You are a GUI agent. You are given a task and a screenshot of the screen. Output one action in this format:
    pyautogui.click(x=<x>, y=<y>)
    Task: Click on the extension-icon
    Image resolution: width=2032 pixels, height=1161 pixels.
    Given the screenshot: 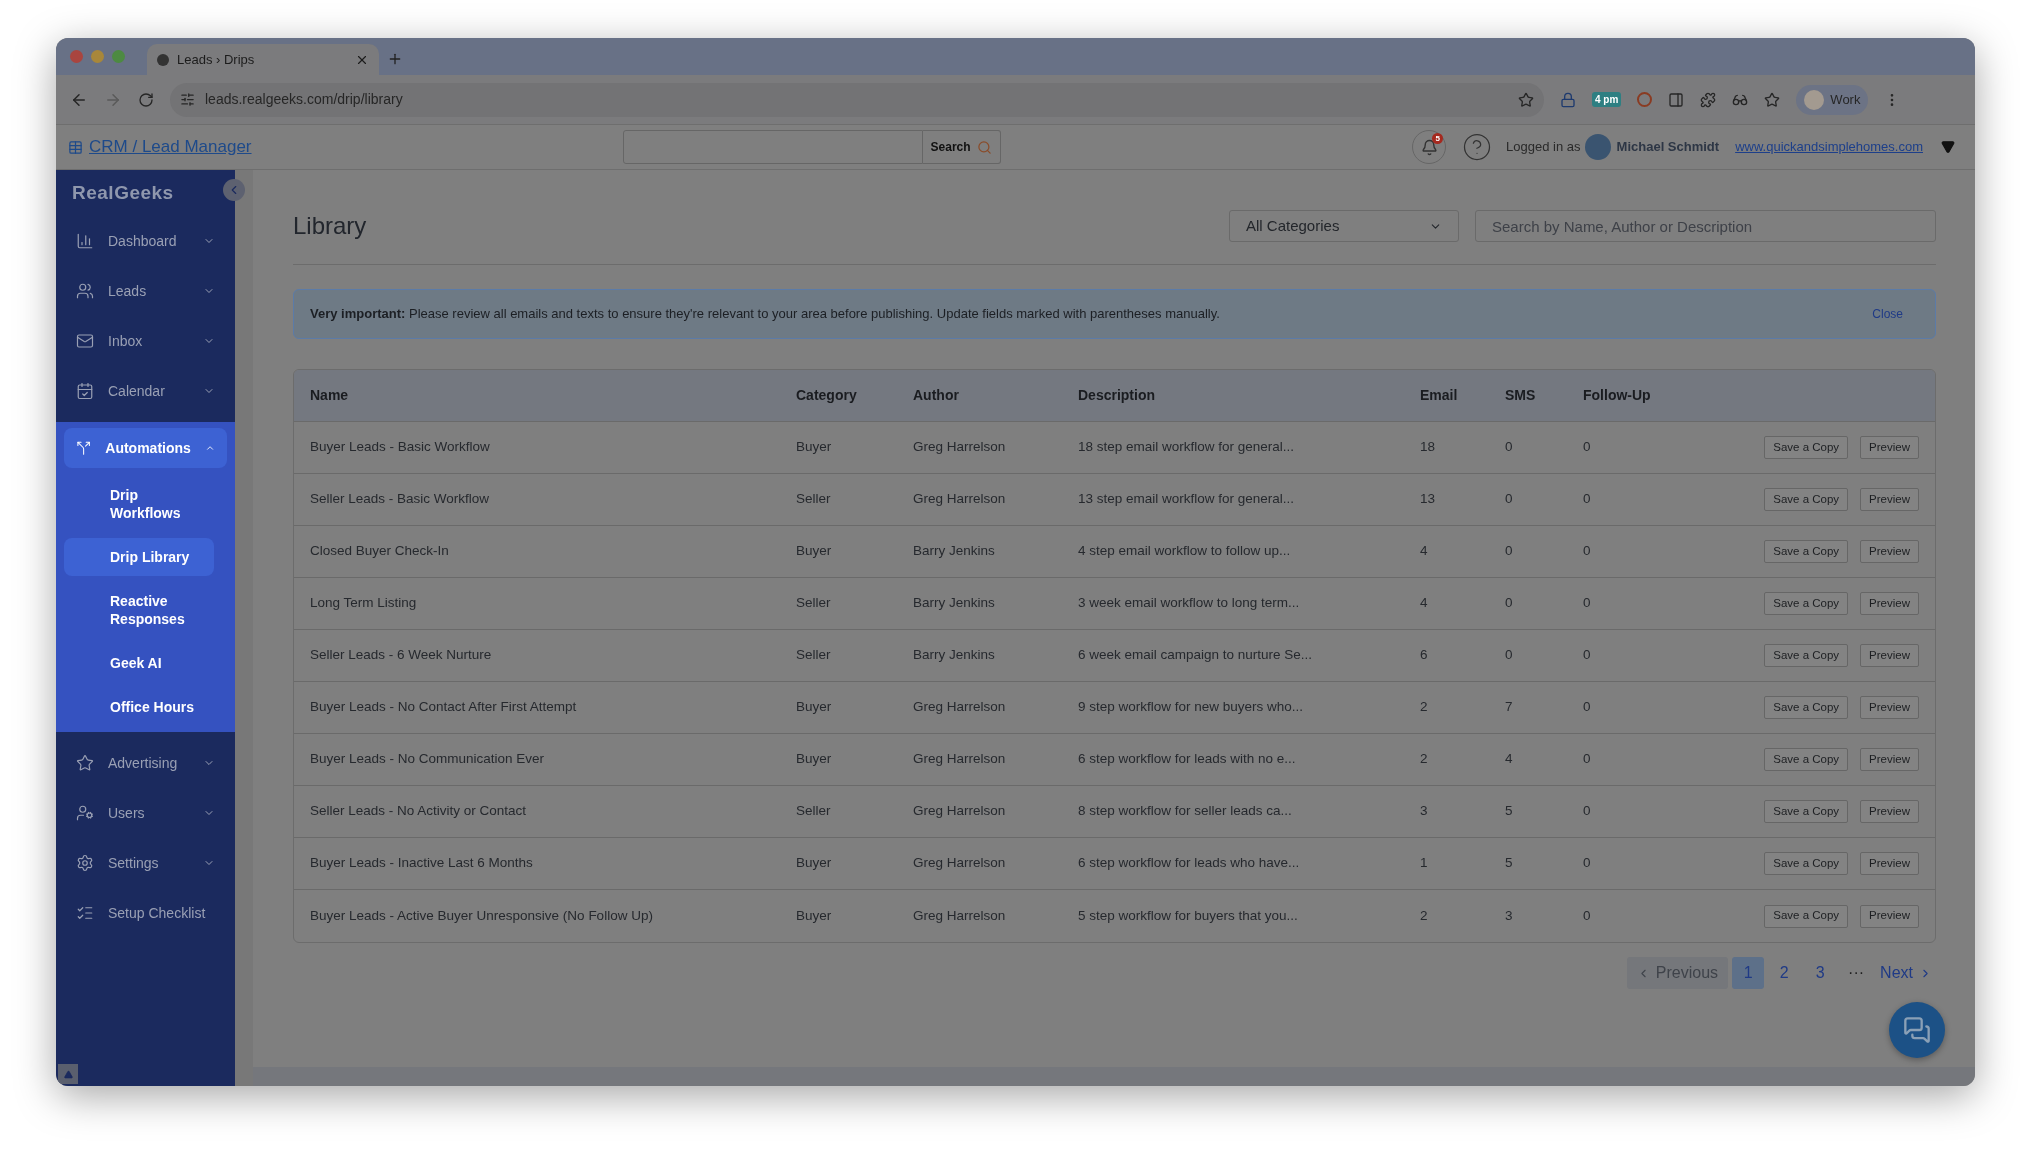 What is the action you would take?
    pyautogui.click(x=1645, y=99)
    